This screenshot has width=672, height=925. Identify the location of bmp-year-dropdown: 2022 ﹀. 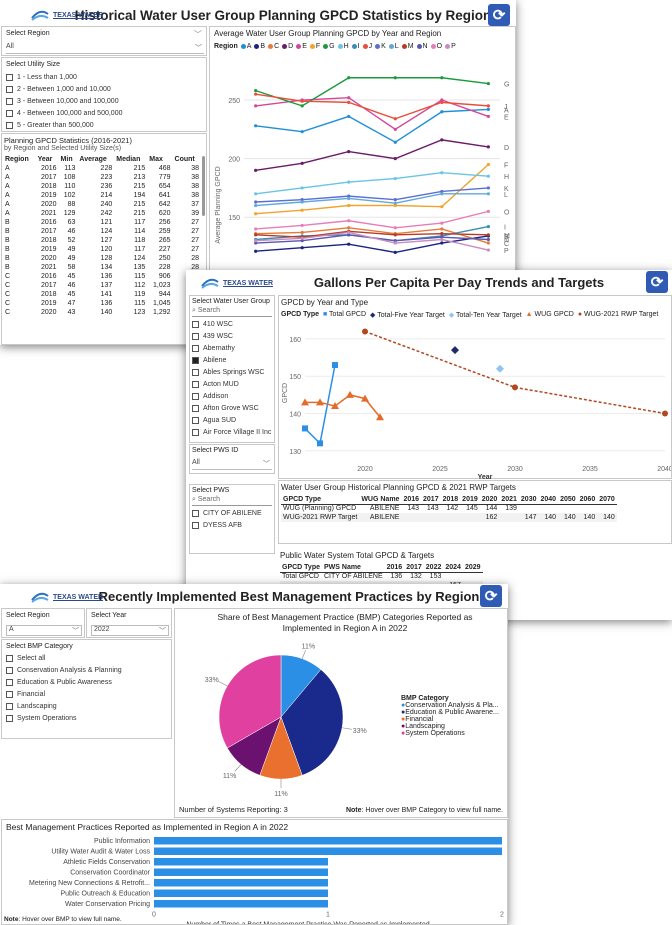
(130, 630).